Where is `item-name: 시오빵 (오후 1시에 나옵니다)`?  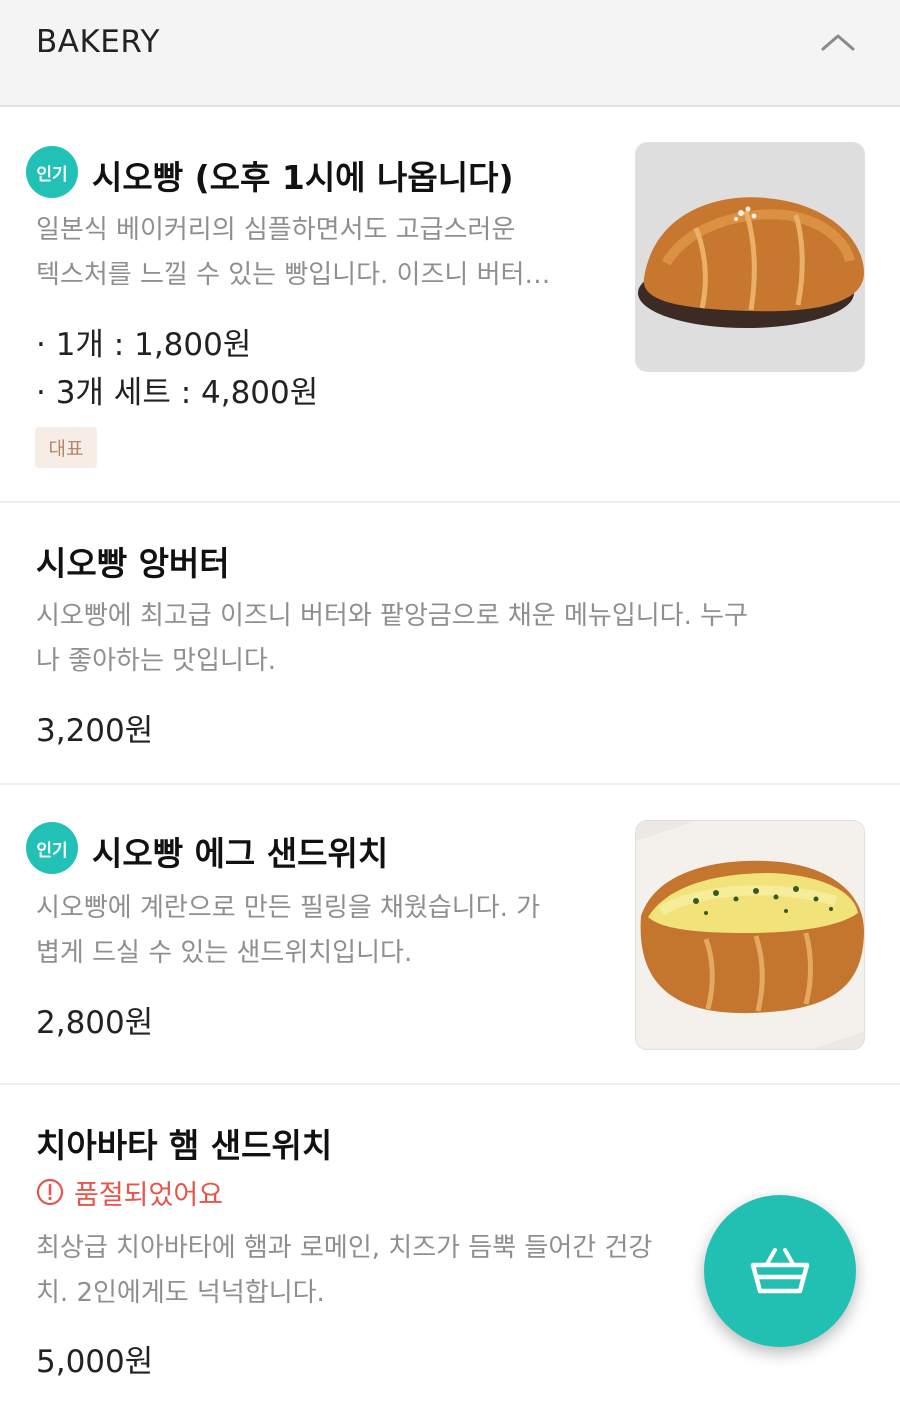
item-name: 시오빵 (오후 1시에 나옵니다) is located at coordinates (303, 177).